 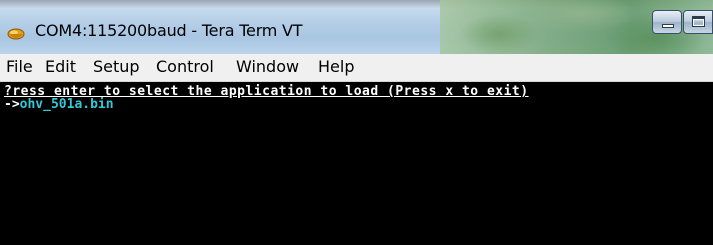 What do you see at coordinates (169, 30) in the screenshot?
I see `window-title: COM4:115200baud - Tera Term VT` at bounding box center [169, 30].